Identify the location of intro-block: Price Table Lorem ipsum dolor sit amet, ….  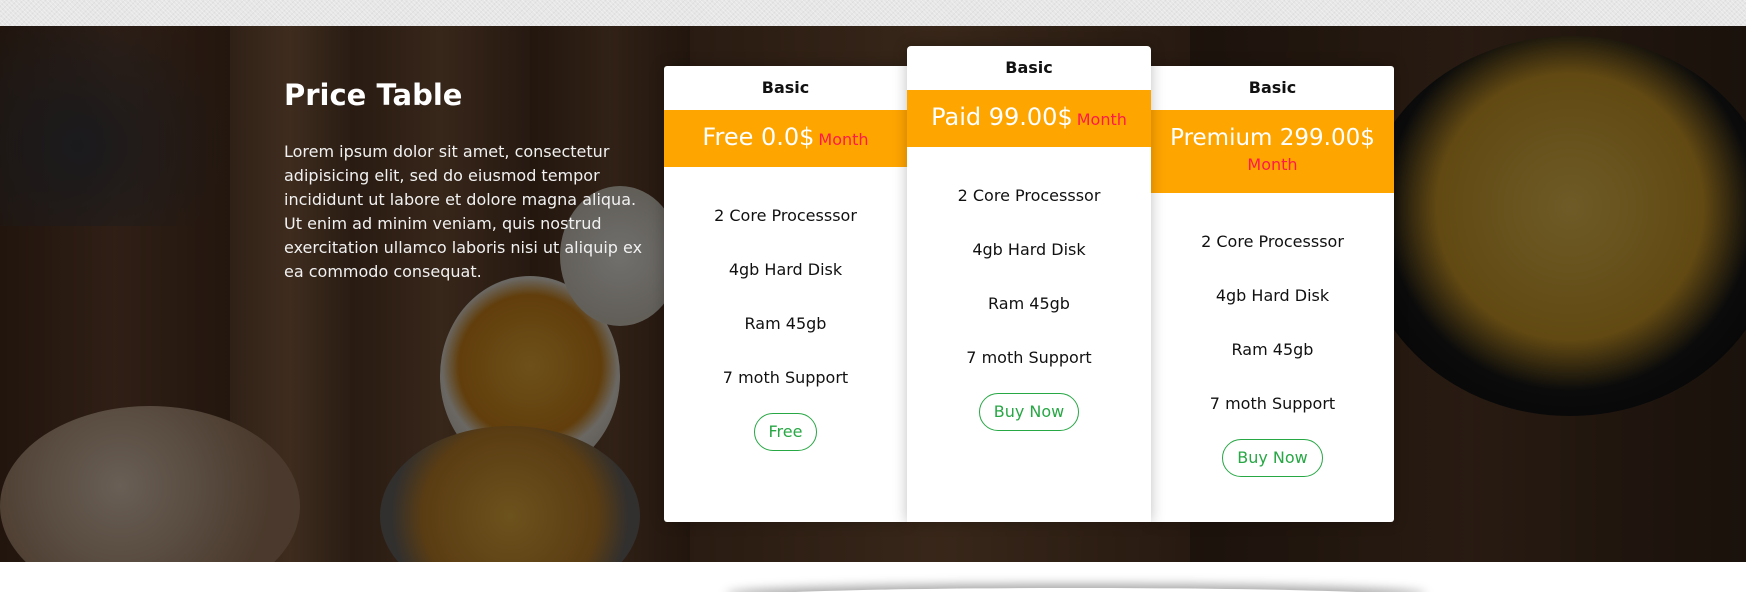
(464, 181).